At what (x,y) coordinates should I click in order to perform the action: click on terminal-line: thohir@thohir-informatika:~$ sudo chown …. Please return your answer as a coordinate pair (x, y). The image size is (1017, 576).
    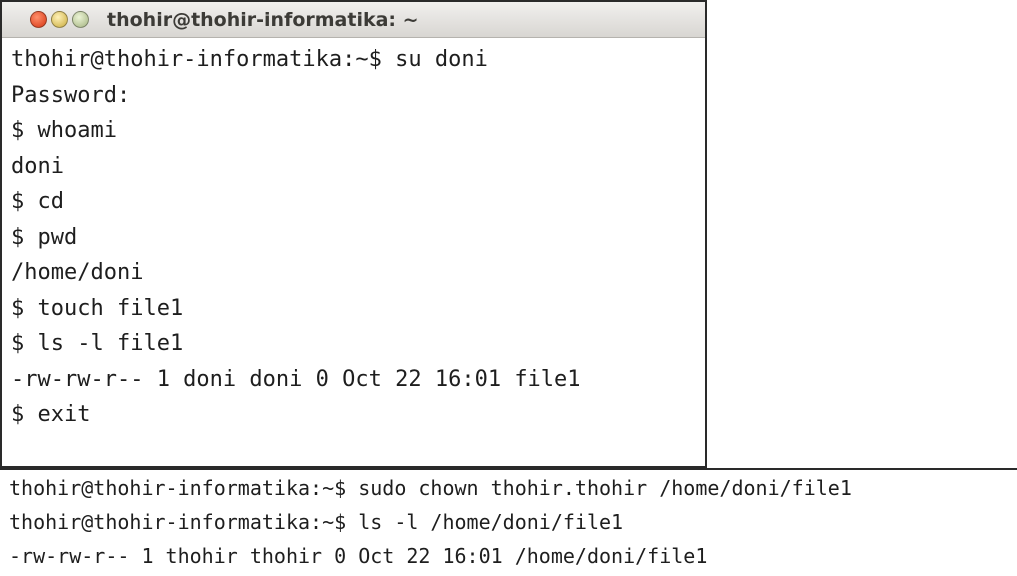
    Looking at the image, I should click on (430, 488).